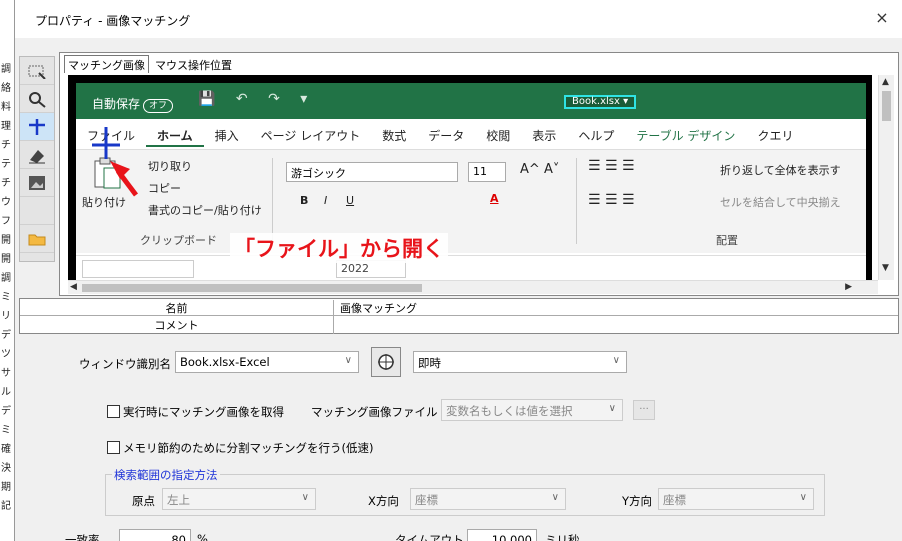  What do you see at coordinates (239, 499) in the screenshot?
I see `origin-select: 左上 ∨` at bounding box center [239, 499].